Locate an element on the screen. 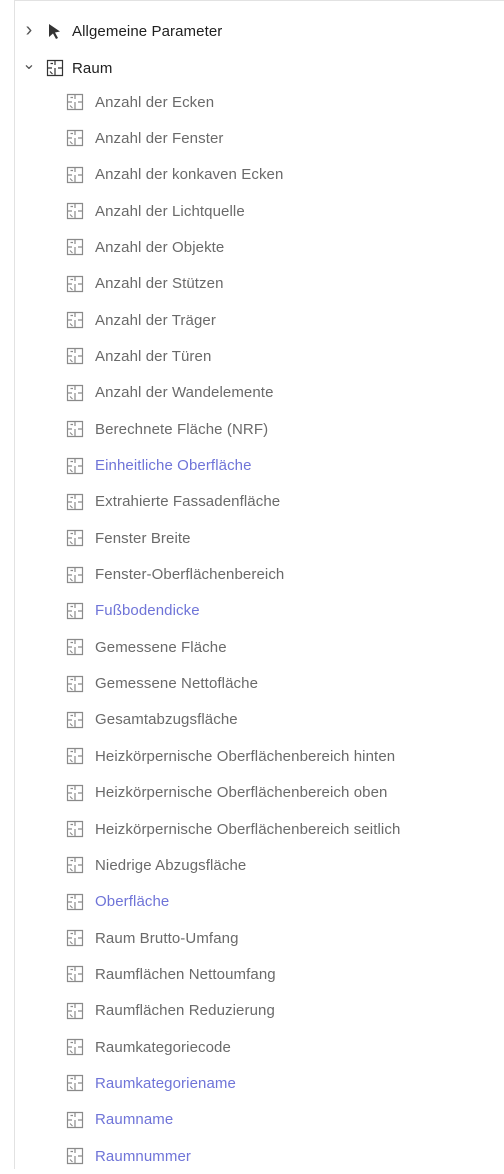  tree-item-label: Raumkategoriecode is located at coordinates (163, 1047).